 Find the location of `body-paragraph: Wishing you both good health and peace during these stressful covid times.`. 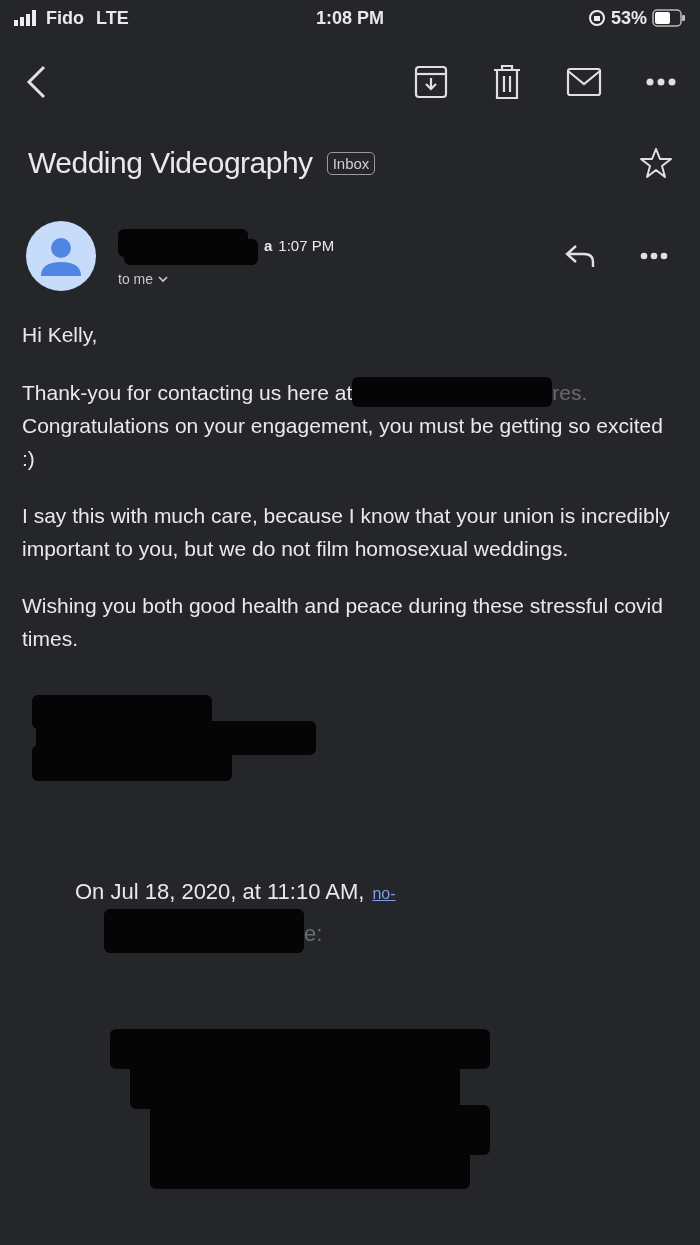

body-paragraph: Wishing you both good health and peace during these stressful covid times. is located at coordinates (343, 622).